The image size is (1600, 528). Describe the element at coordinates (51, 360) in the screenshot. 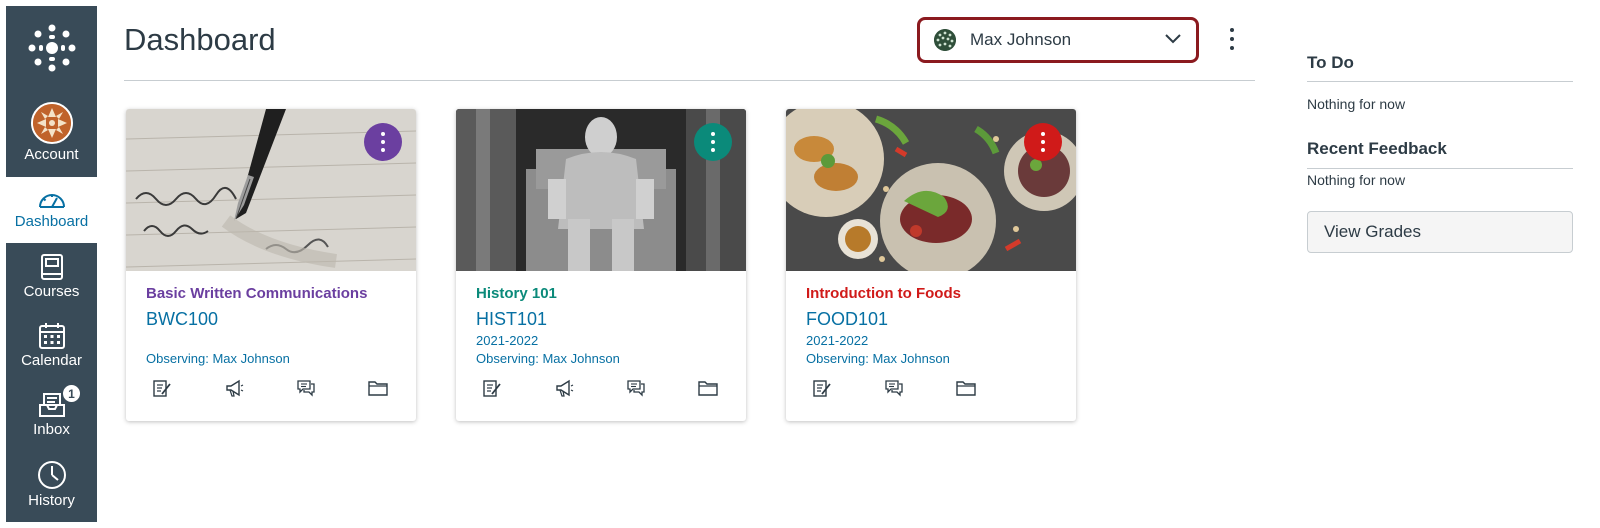

I see `nav-calendar-label: Calendar` at that location.